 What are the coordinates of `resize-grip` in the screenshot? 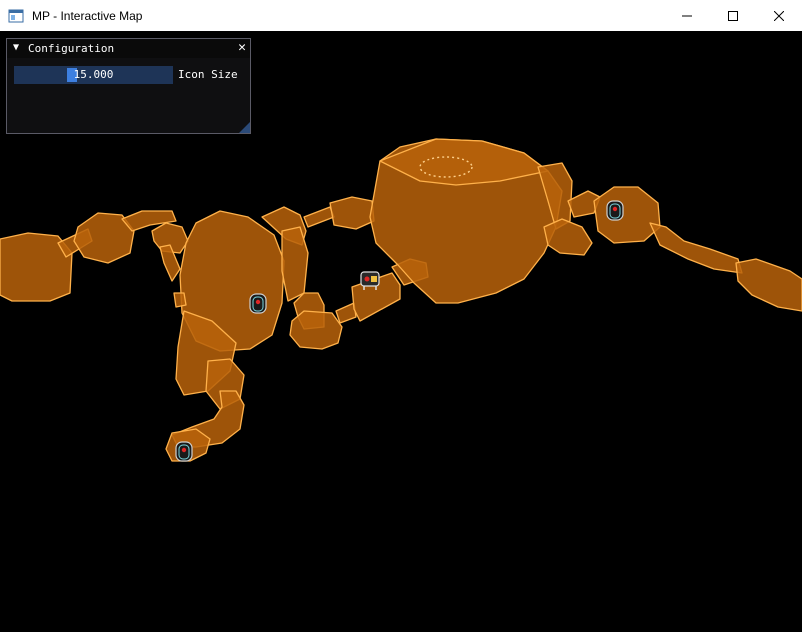 It's located at (244, 127).